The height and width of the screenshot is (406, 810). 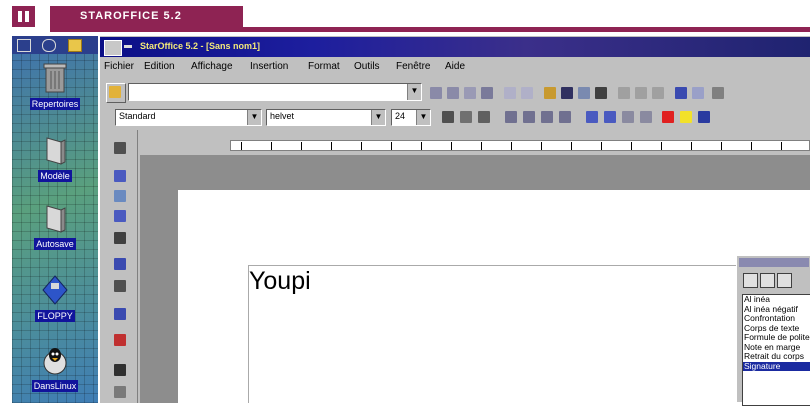 I want to click on url-input: ▼, so click(x=275, y=92).